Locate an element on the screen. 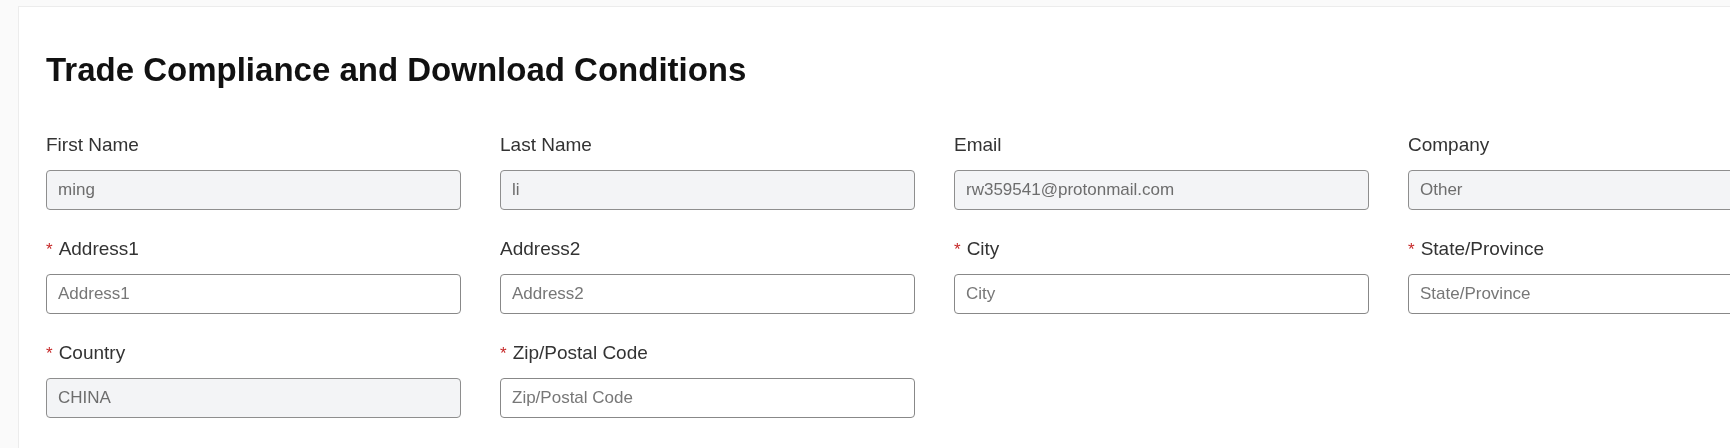 The image size is (1730, 448). input-field: City is located at coordinates (1161, 294).